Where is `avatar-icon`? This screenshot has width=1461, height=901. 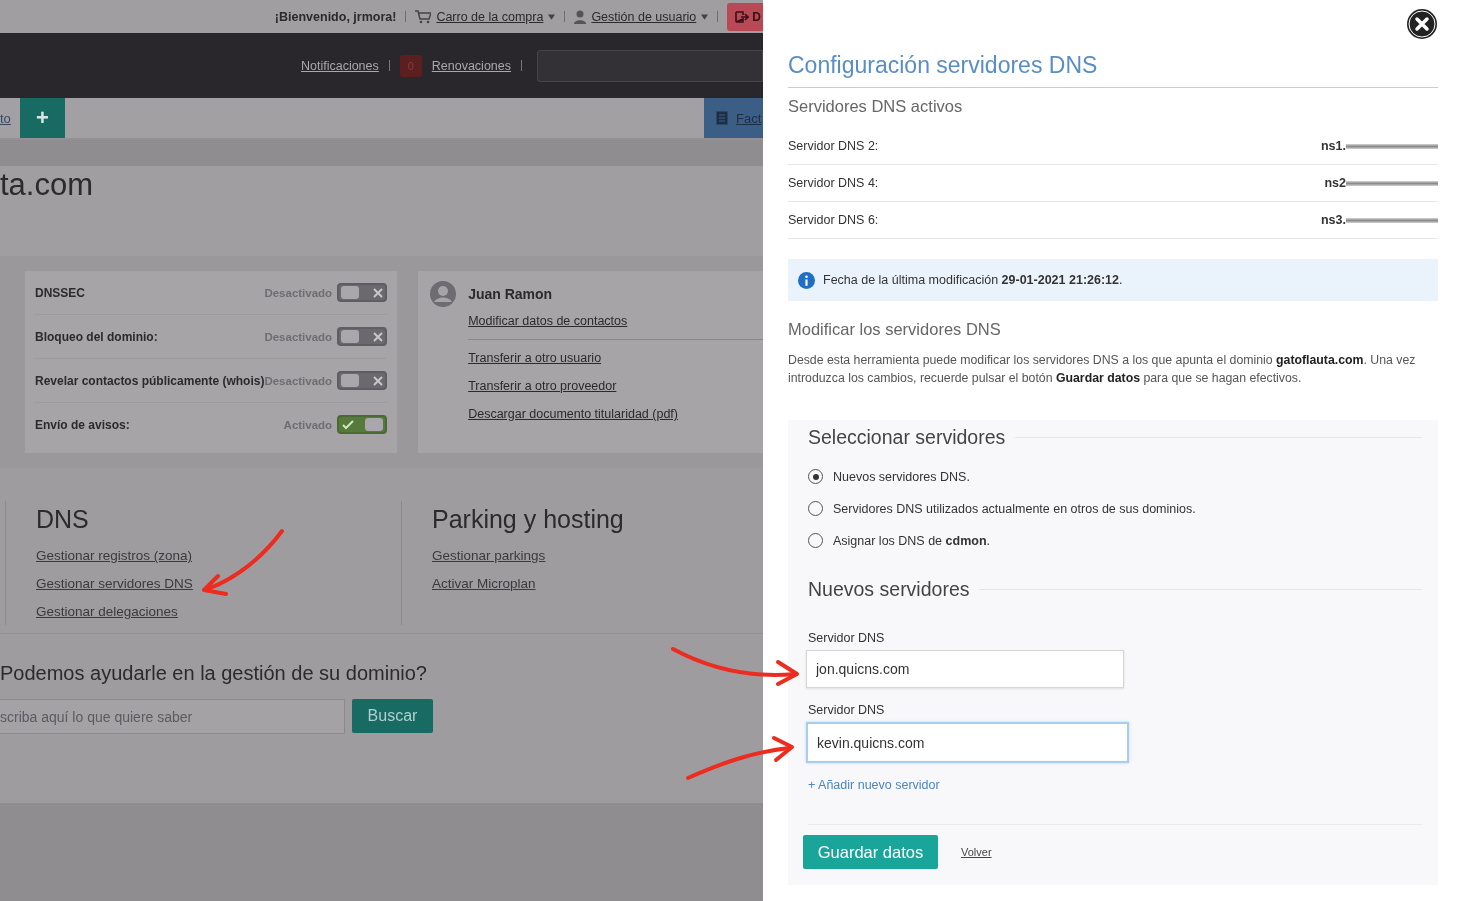 avatar-icon is located at coordinates (443, 294).